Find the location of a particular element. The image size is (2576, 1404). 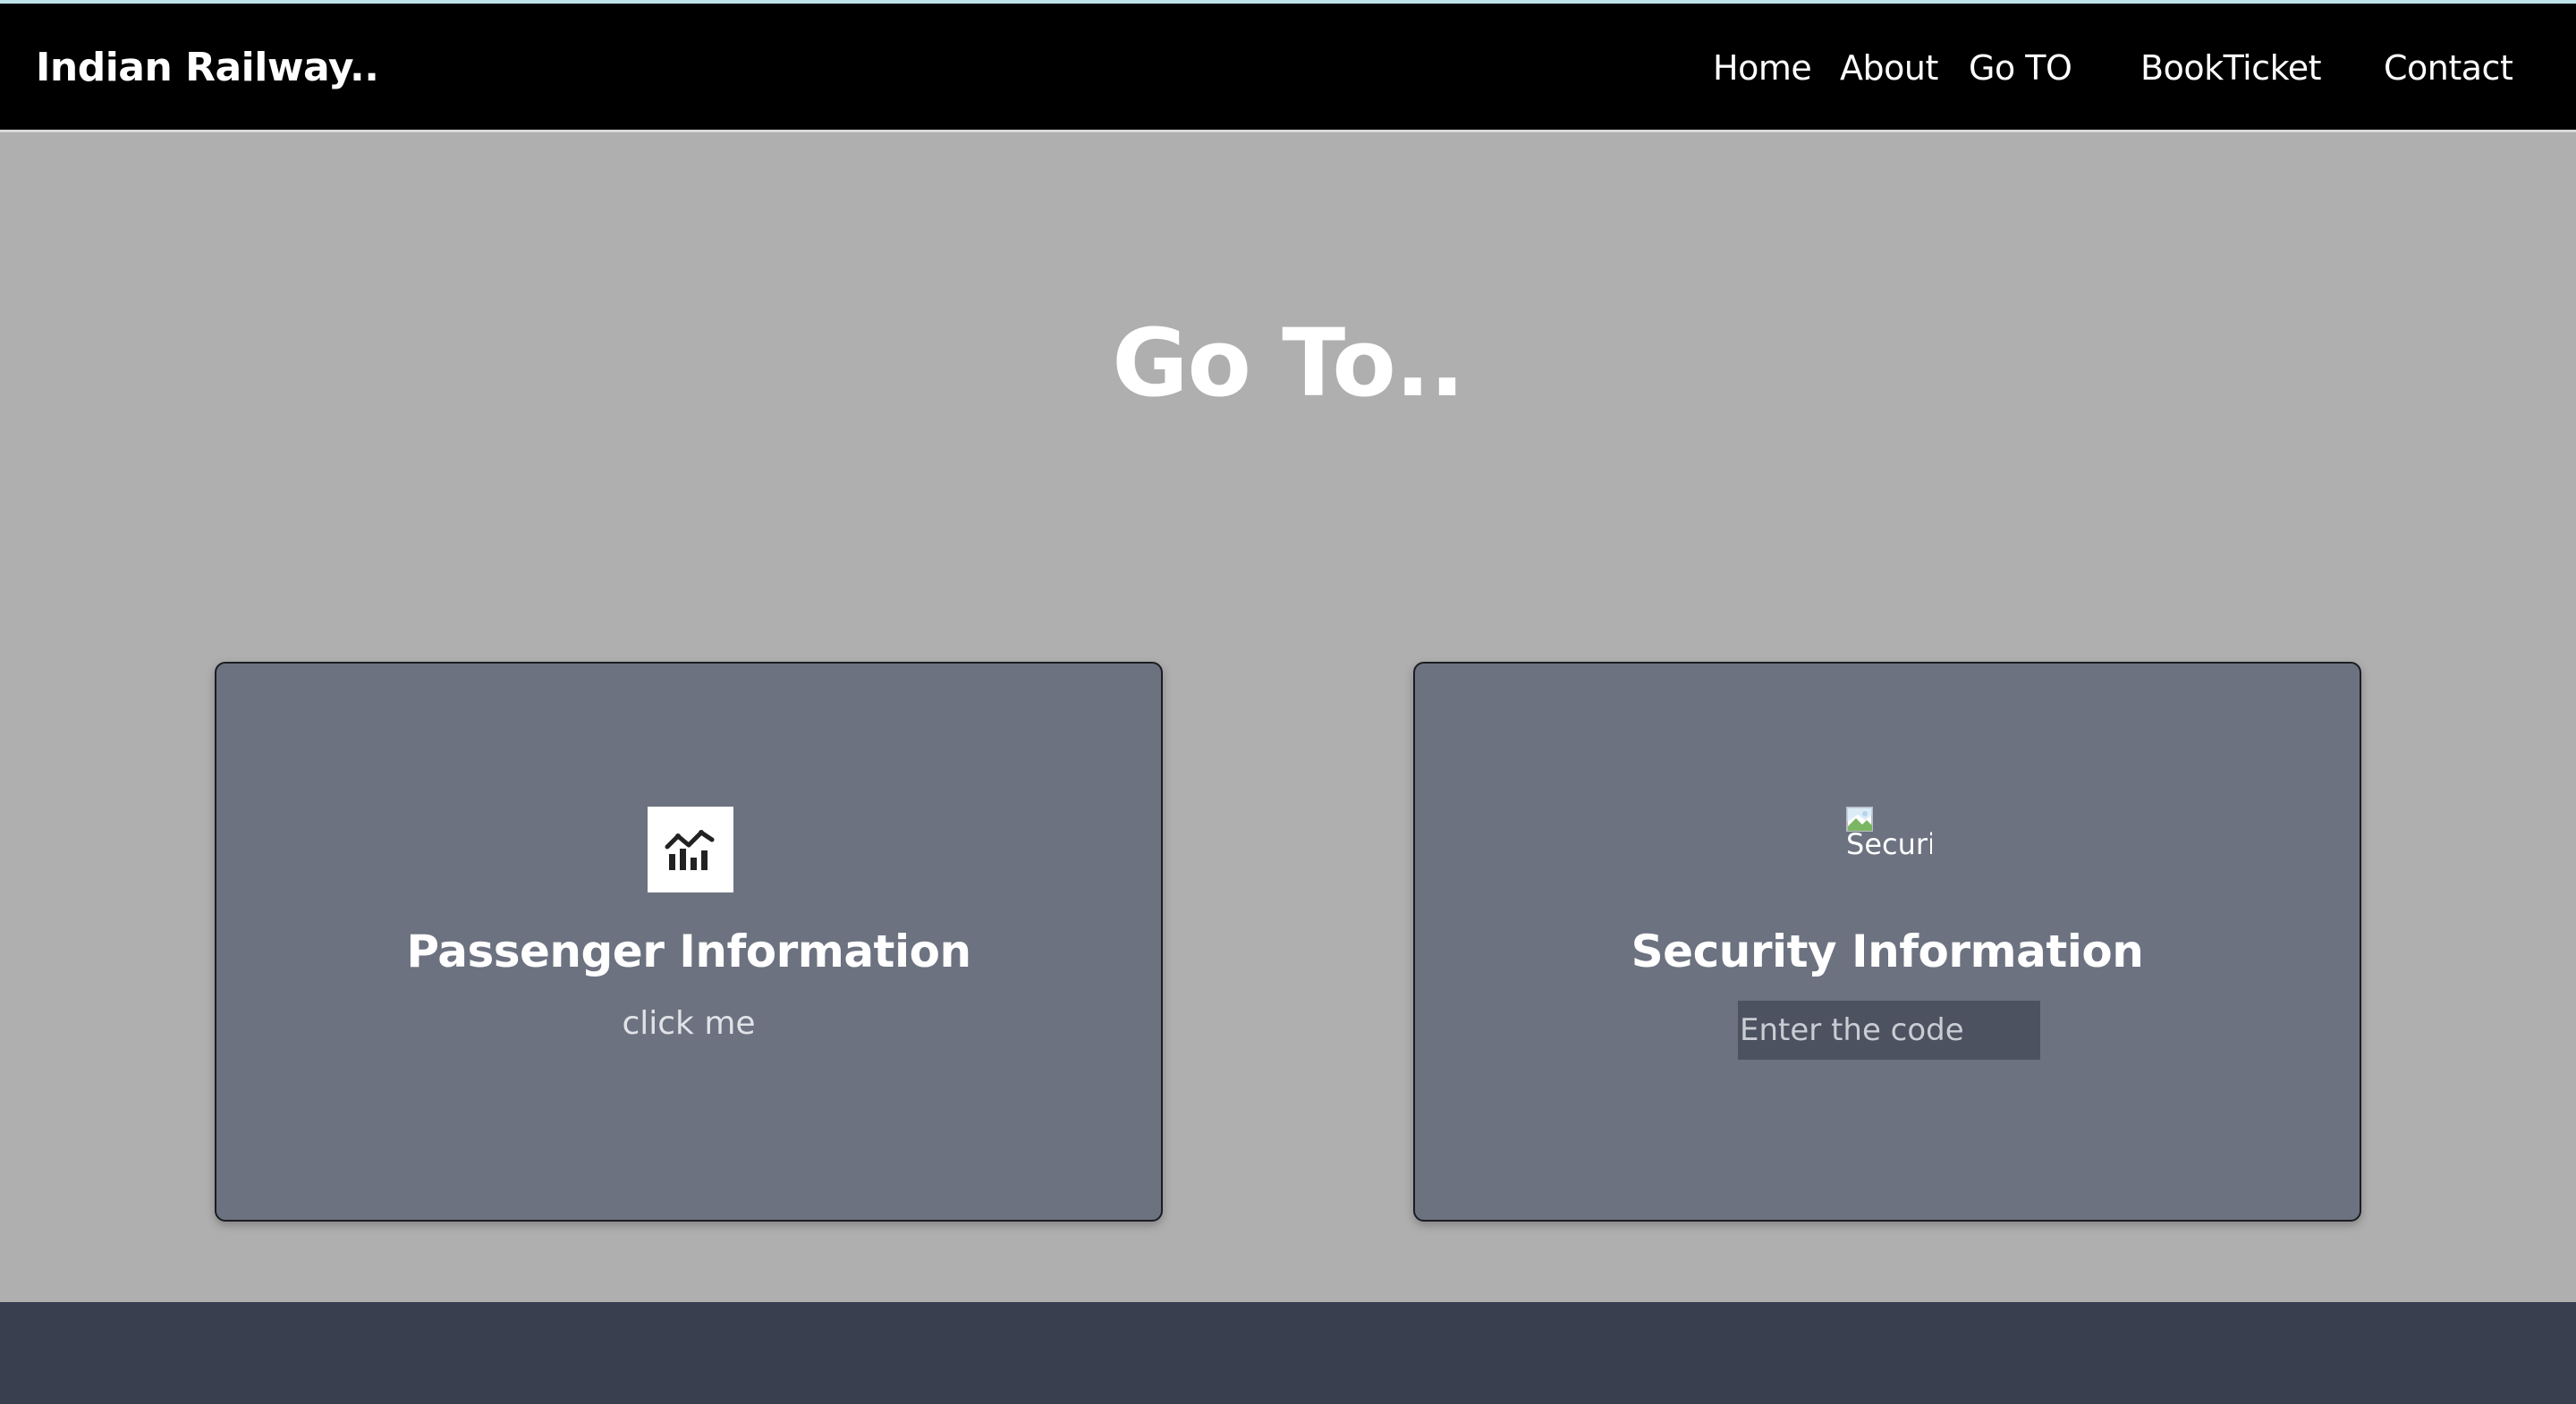

click-me-link: click me is located at coordinates (688, 1024).